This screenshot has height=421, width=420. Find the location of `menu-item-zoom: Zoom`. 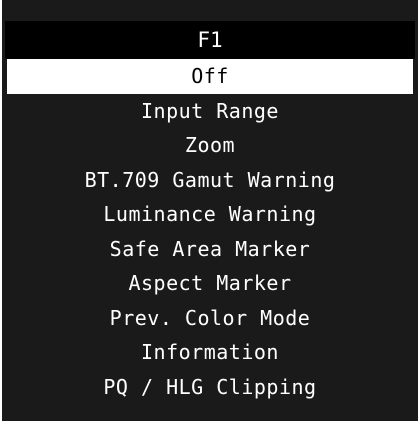

menu-item-zoom: Zoom is located at coordinates (210, 145).